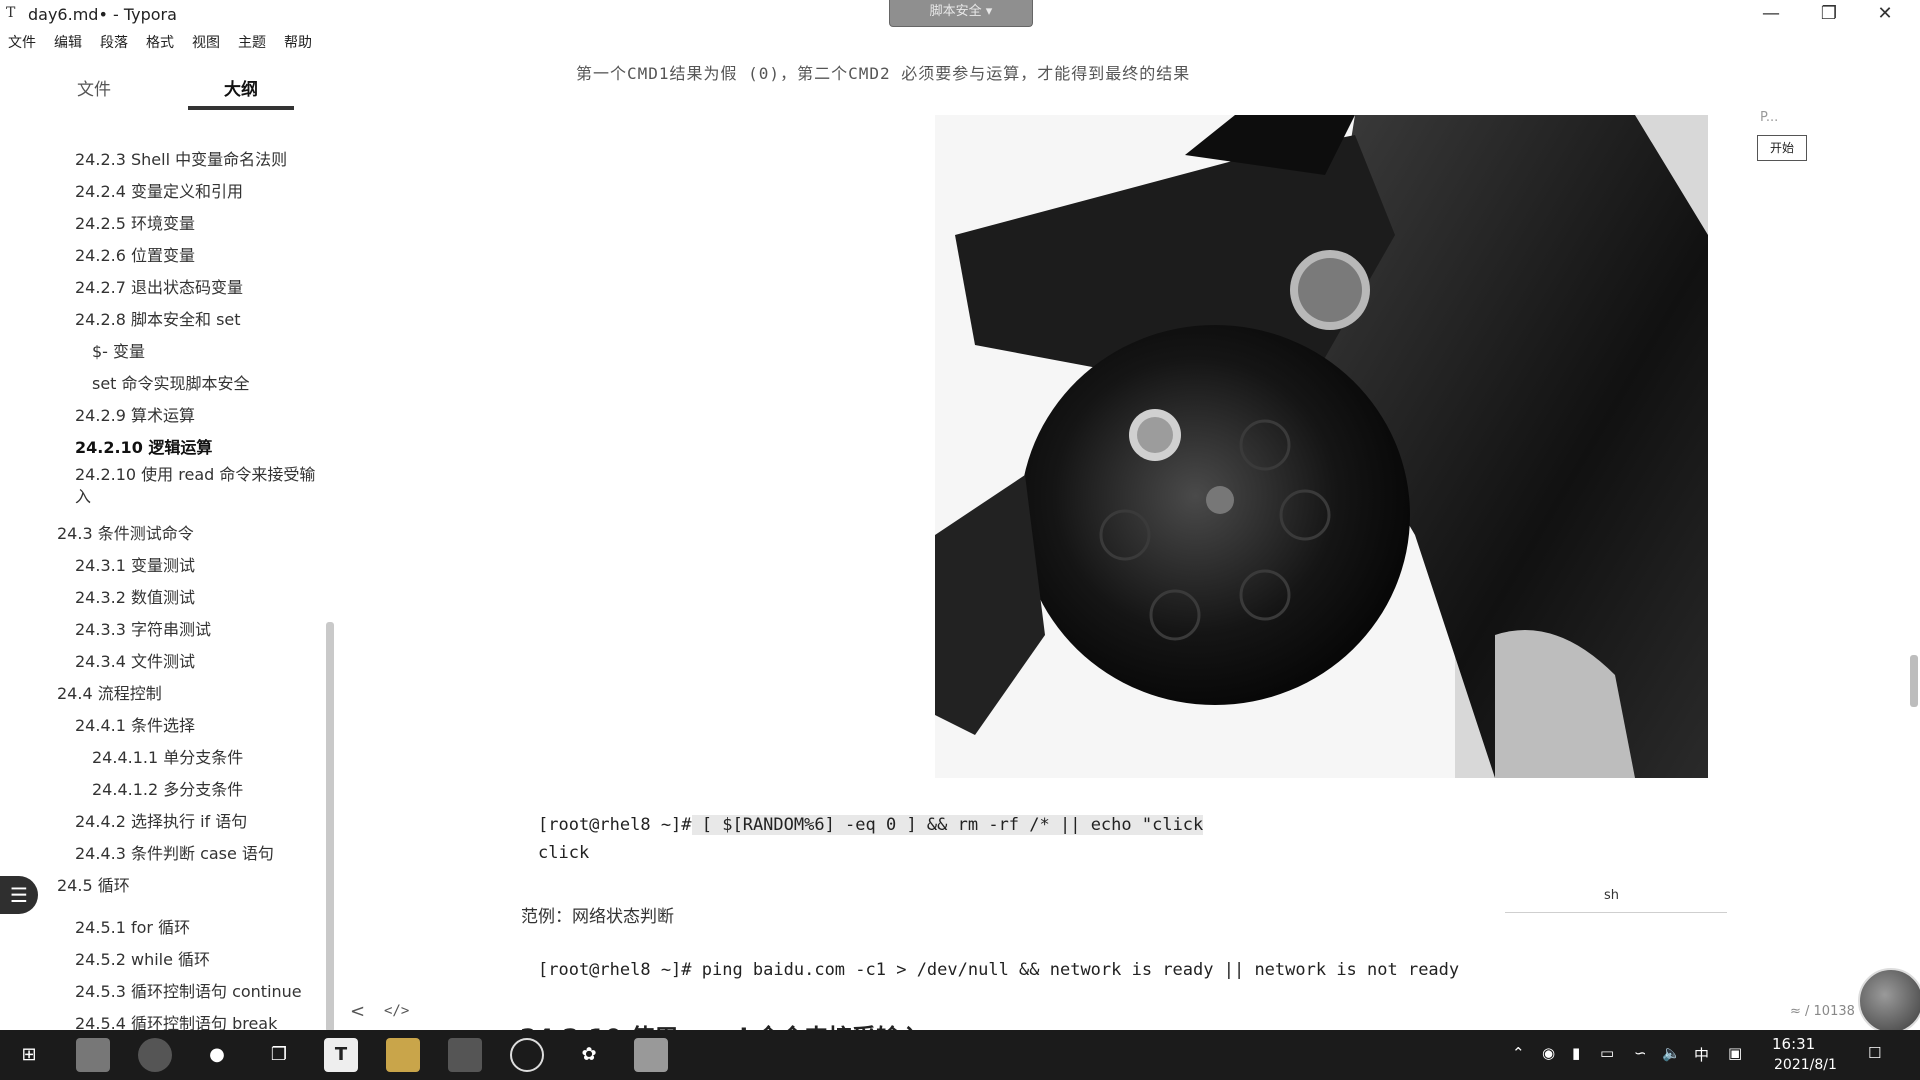  Describe the element at coordinates (94, 87) in the screenshot. I see `tab-files: 文件` at that location.